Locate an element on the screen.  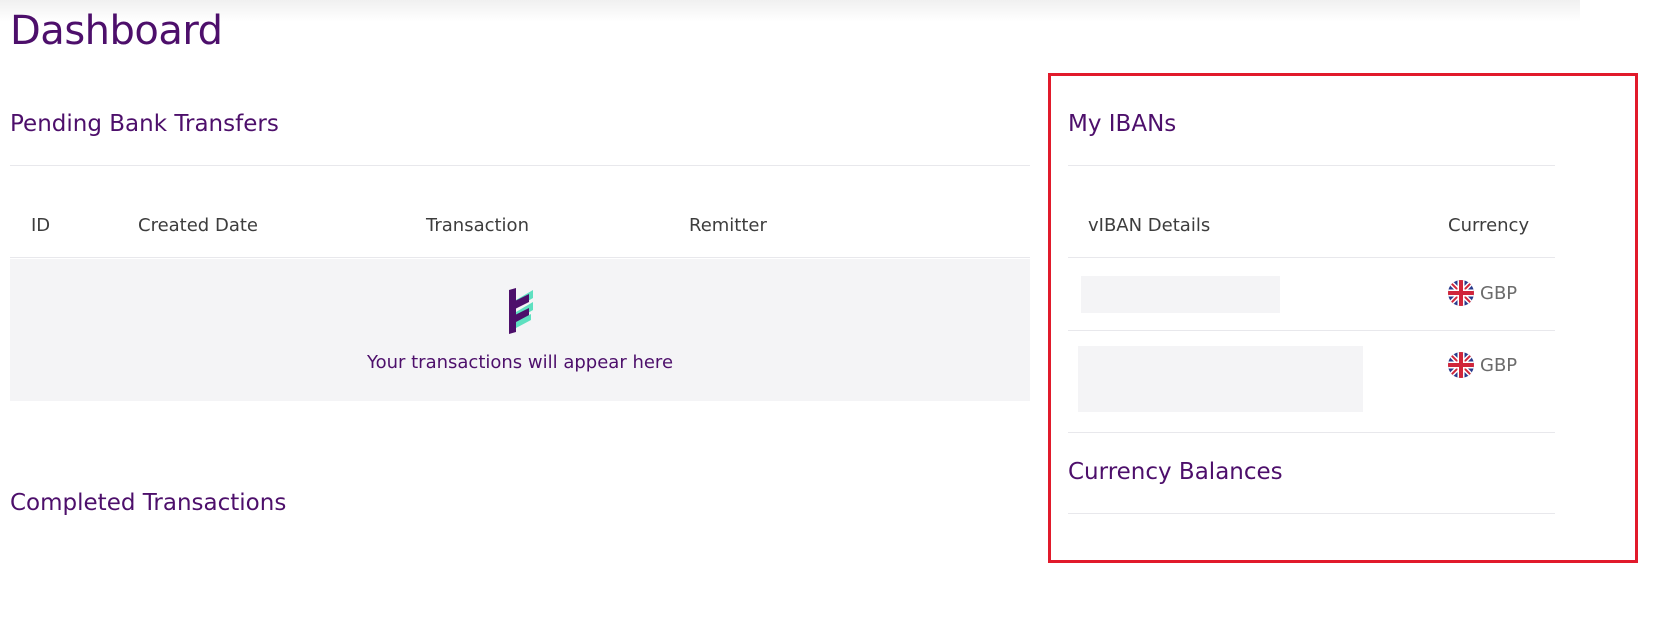
column-header-remitter: Remitter is located at coordinates (728, 225).